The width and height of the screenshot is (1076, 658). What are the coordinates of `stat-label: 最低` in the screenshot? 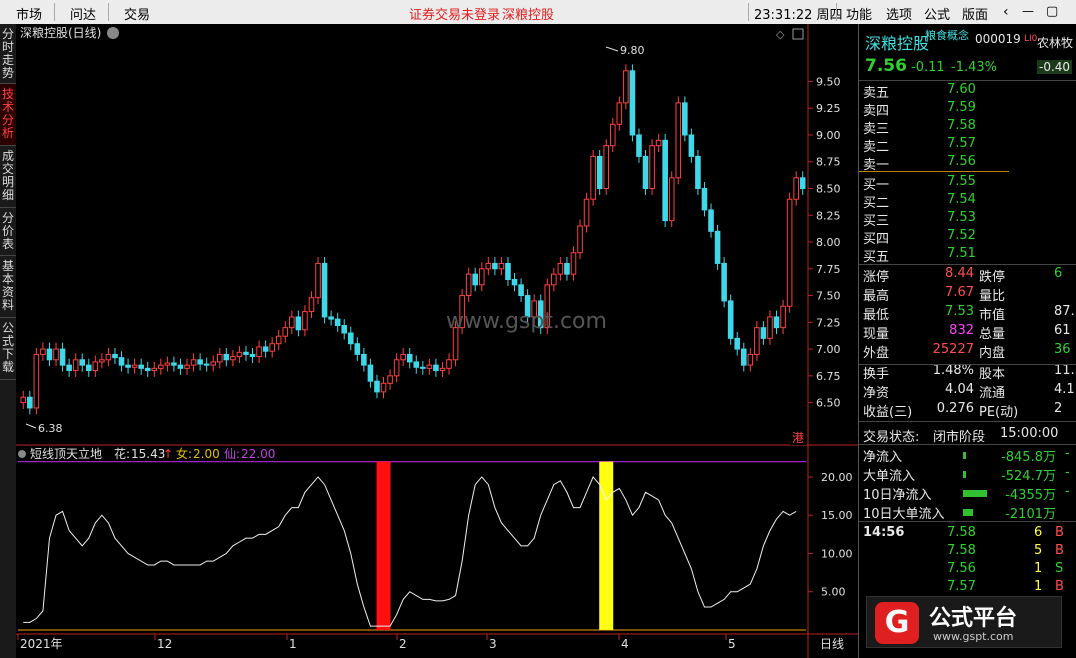 It's located at (876, 315).